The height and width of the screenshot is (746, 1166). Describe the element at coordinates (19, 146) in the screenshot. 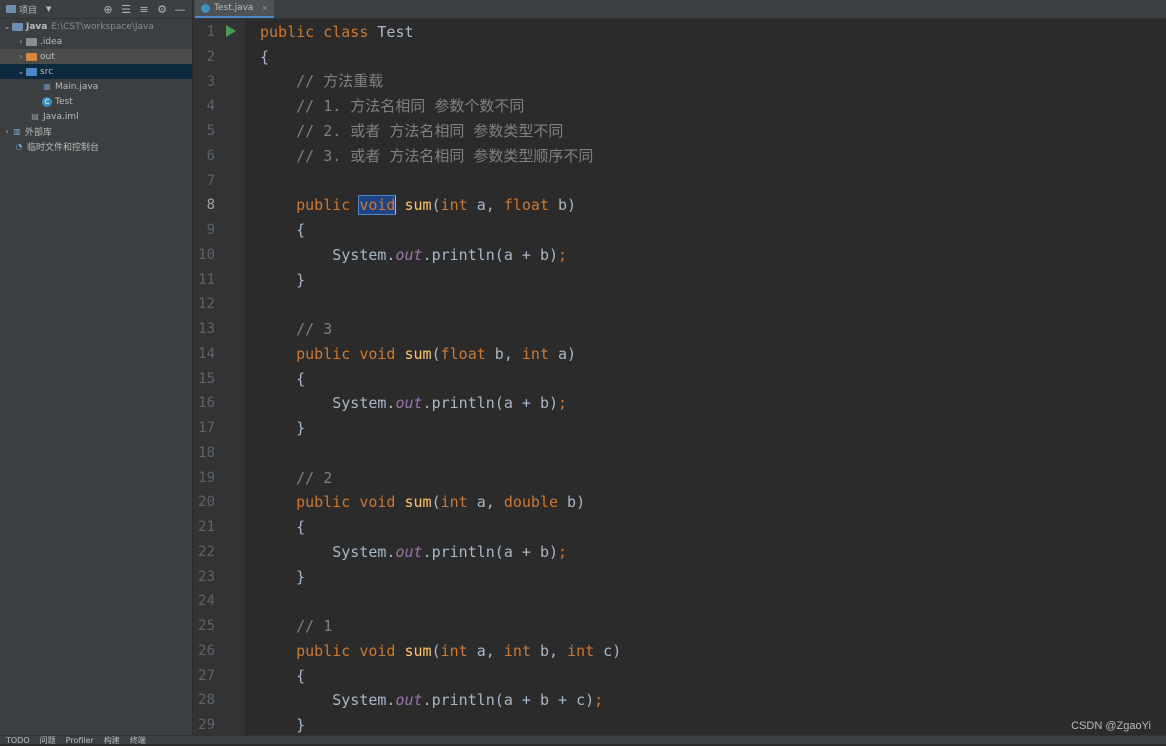

I see `scratches-icon: ◔` at that location.